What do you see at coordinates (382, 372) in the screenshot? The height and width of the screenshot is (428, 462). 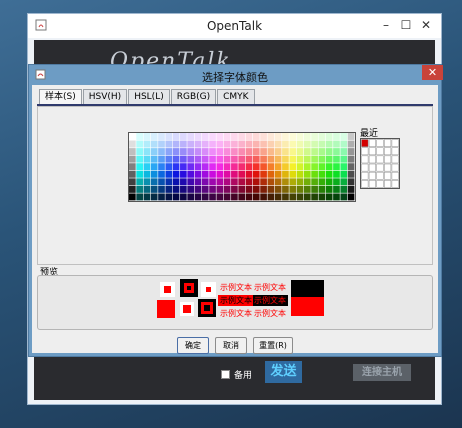 I see `connect-host-button: 连接主机` at bounding box center [382, 372].